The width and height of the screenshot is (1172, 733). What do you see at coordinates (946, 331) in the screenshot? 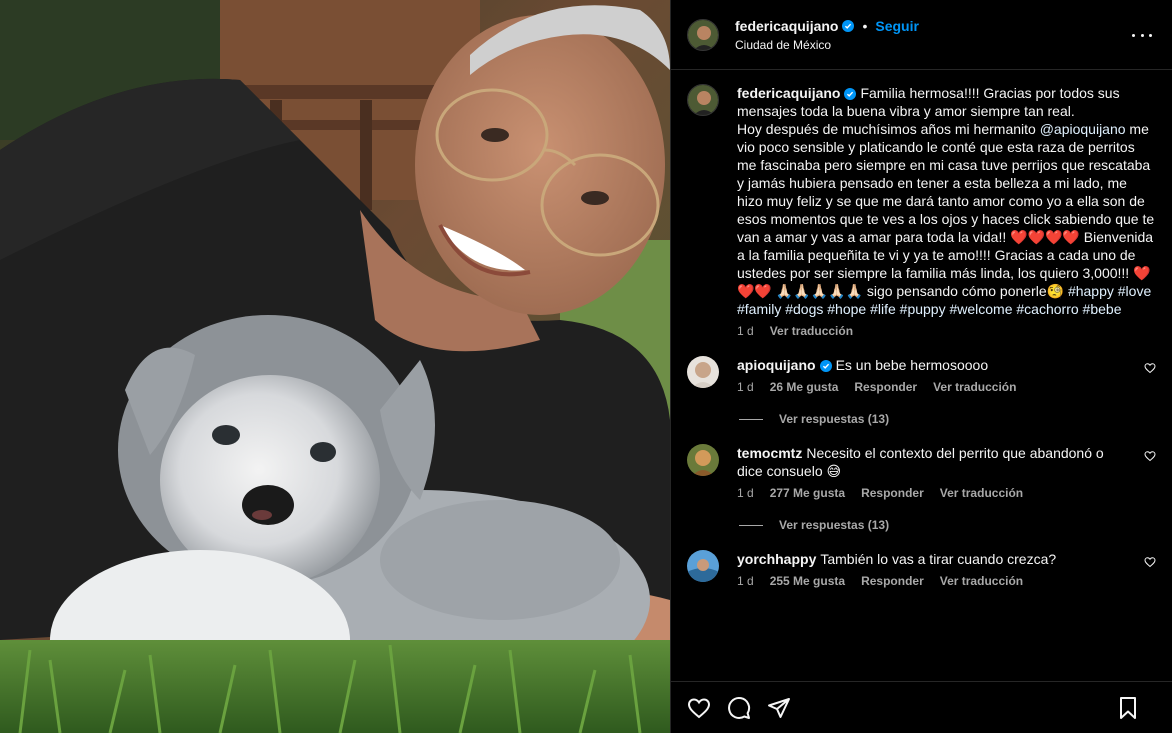
I see `caption-meta: 1 d Ver traducción` at bounding box center [946, 331].